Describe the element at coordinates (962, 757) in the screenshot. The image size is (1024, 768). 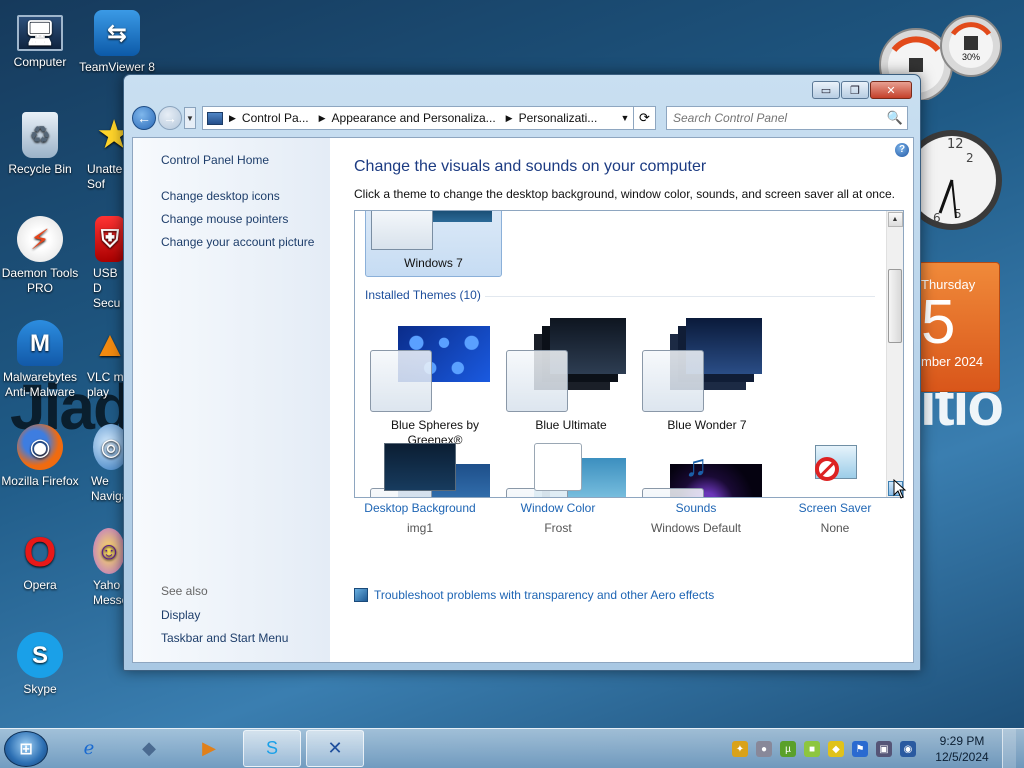
I see `clock-date: 12/5/2024` at that location.